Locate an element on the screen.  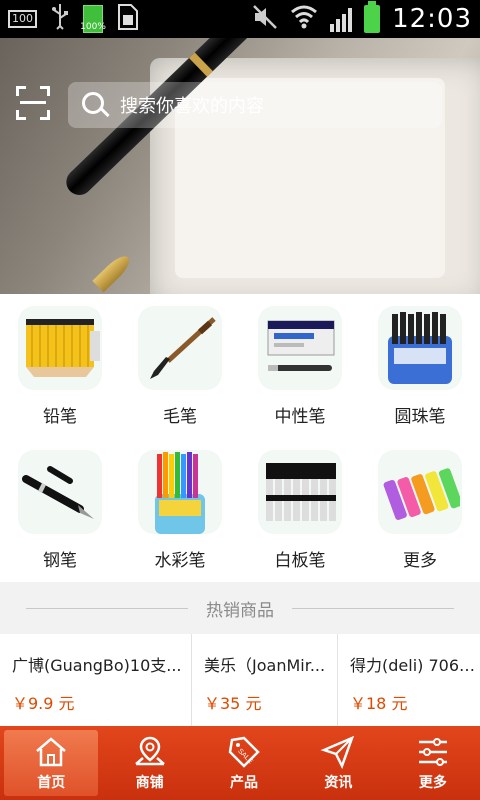
sale-tag-icon: SALE is located at coordinates (244, 752).